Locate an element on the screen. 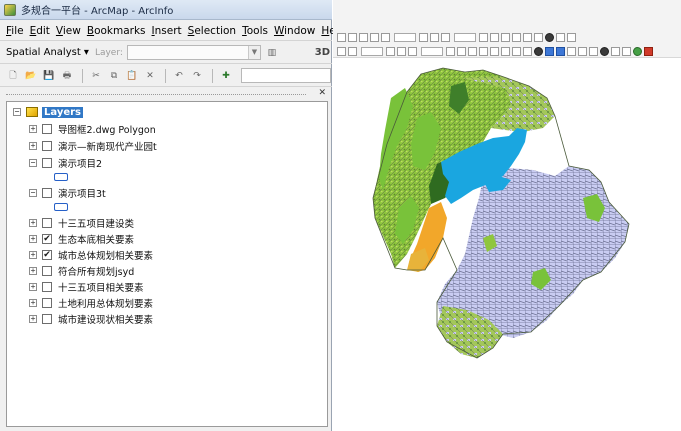 The image size is (681, 431). menu-view: View is located at coordinates (68, 31).